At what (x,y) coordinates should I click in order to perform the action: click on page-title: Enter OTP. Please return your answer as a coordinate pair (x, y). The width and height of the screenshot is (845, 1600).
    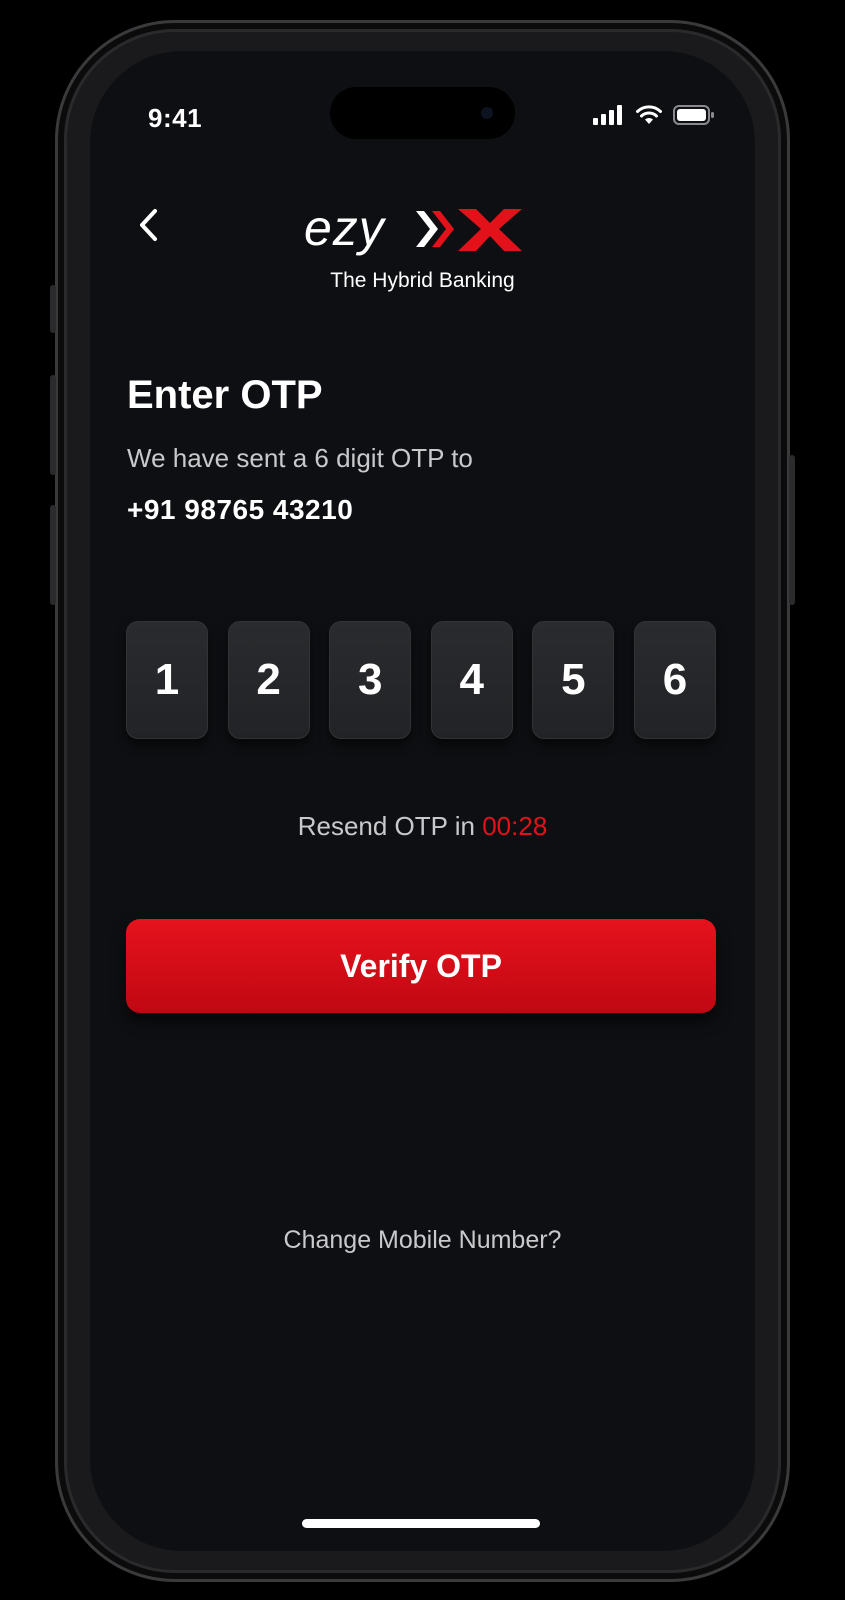
    Looking at the image, I should click on (225, 395).